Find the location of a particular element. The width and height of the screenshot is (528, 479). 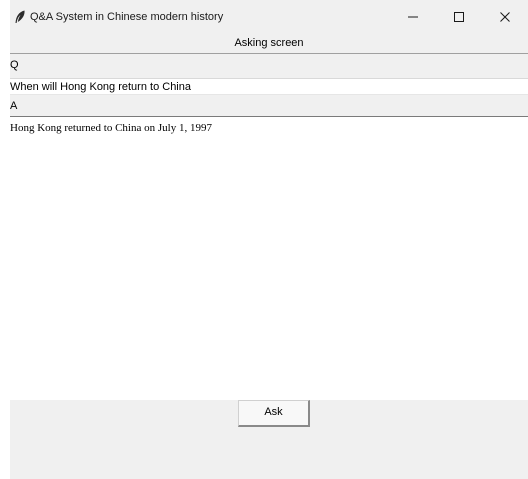

close-button is located at coordinates (505, 17).